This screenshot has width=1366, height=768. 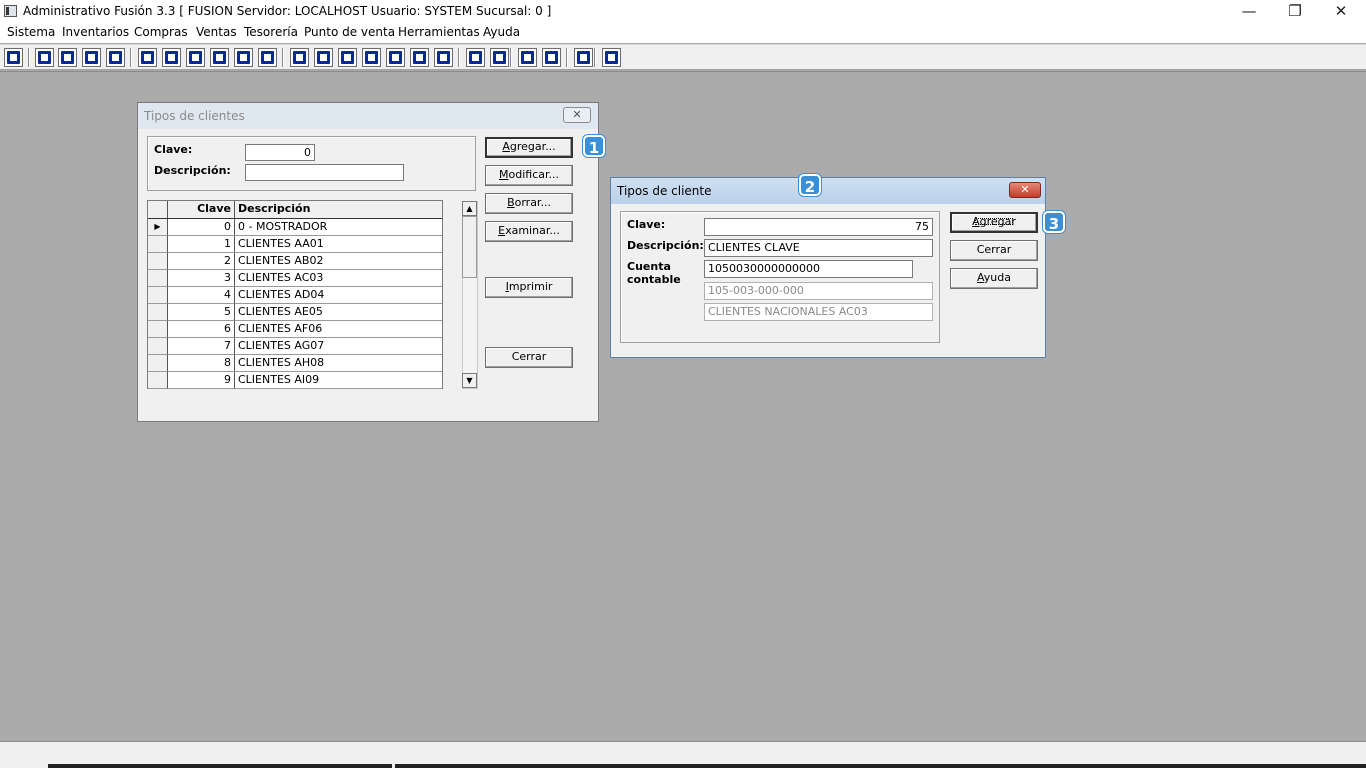 What do you see at coordinates (115, 57) in the screenshot?
I see `search-icon` at bounding box center [115, 57].